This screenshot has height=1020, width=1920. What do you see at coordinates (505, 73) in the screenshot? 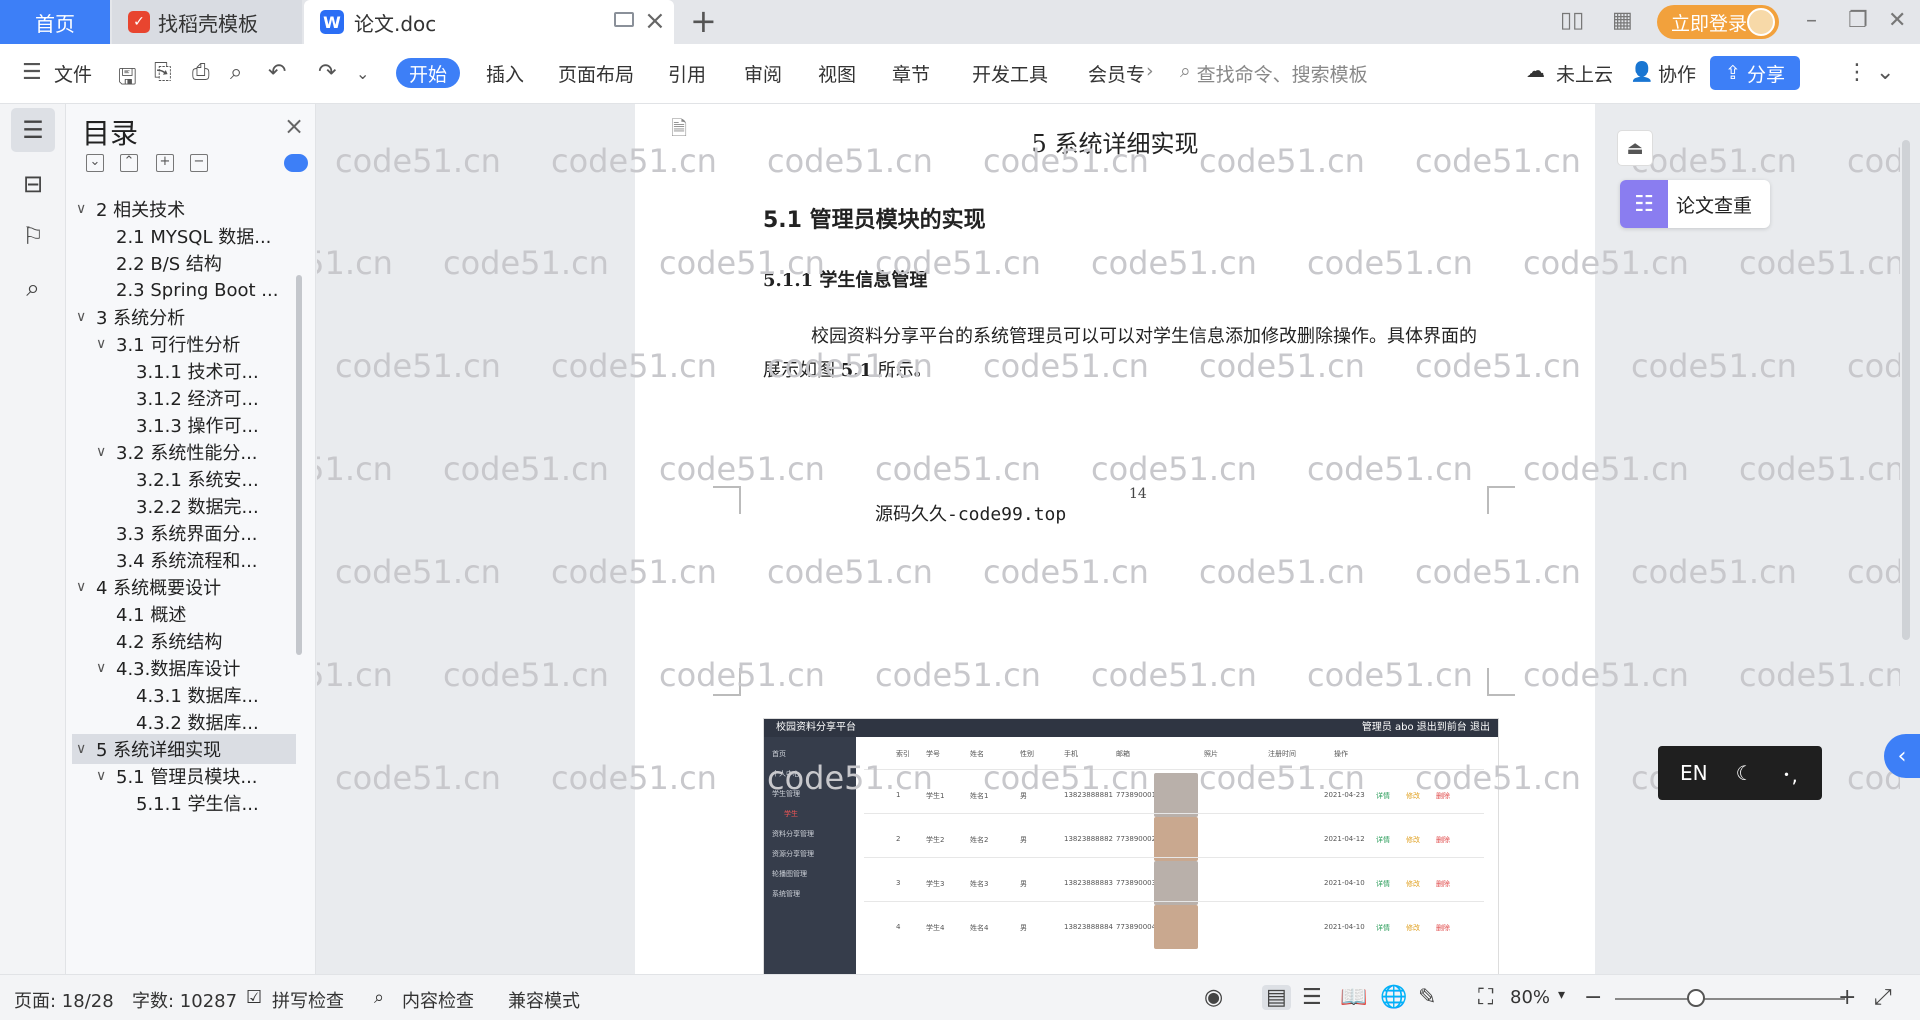
I see `tab-insert: 插入` at bounding box center [505, 73].